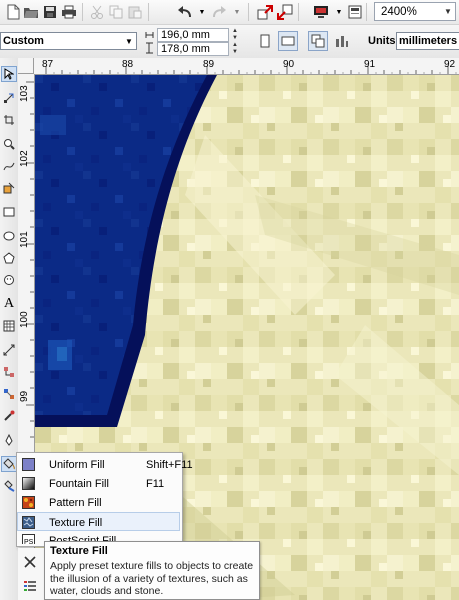 This screenshot has height=600, width=459. I want to click on postscript-fill-icon: PS, so click(28, 539).